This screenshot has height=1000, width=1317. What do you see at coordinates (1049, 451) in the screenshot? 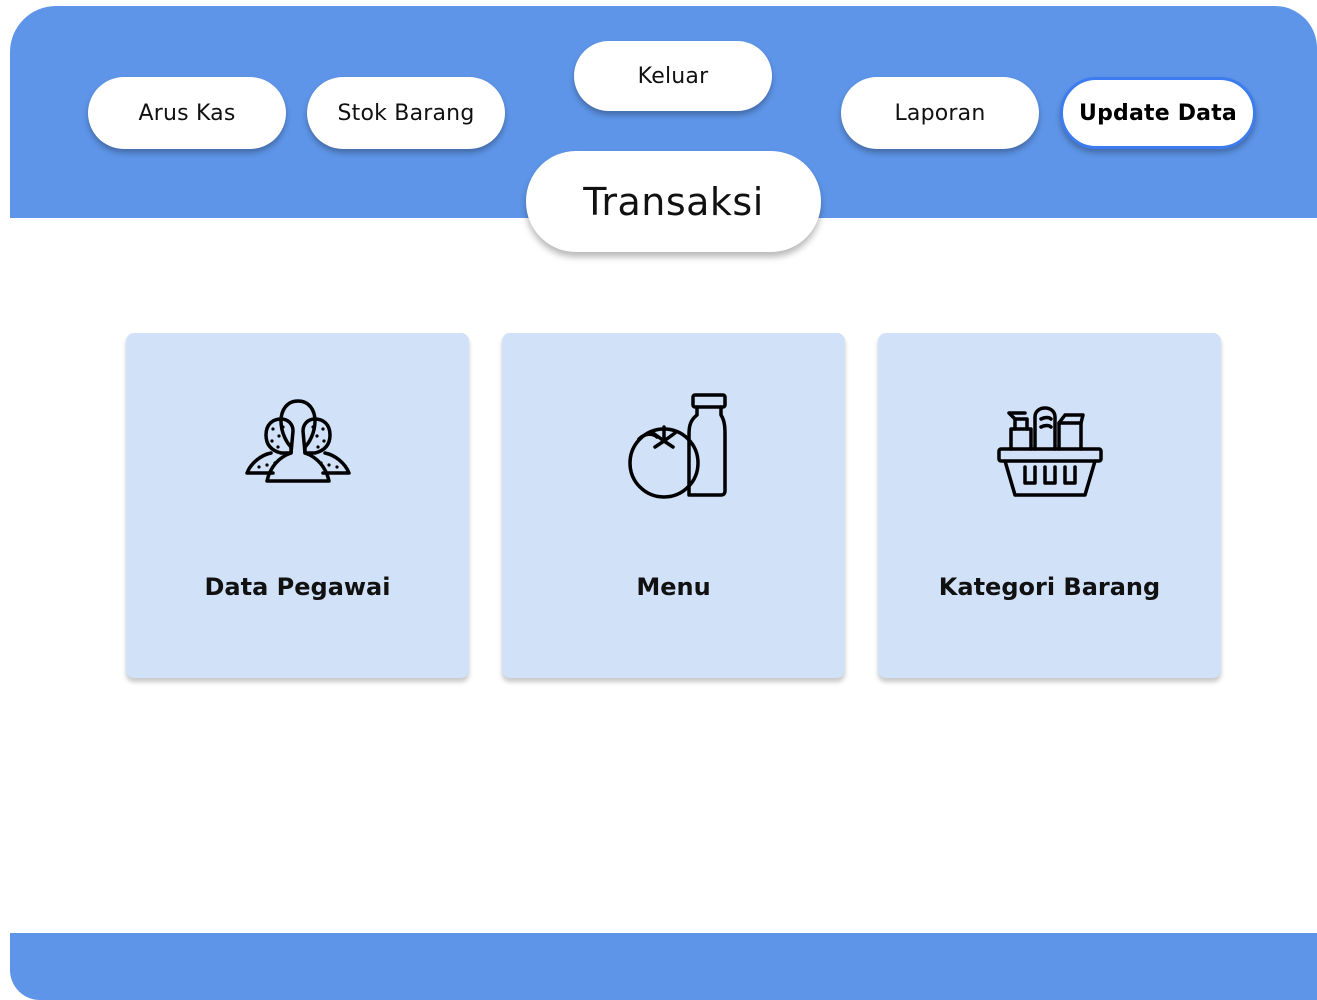
I see `grocery-basket-icon` at bounding box center [1049, 451].